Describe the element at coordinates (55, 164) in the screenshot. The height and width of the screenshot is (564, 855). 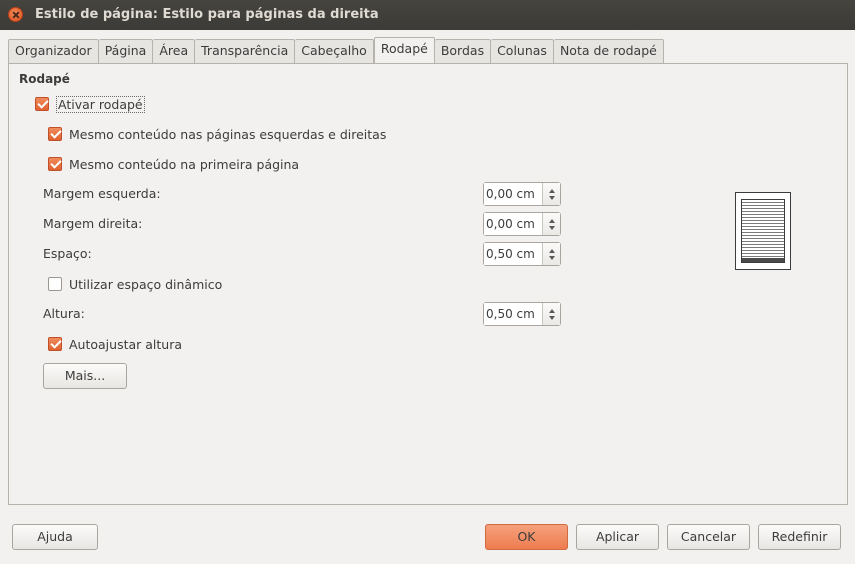
I see `same-content-first-page-checkbox` at that location.